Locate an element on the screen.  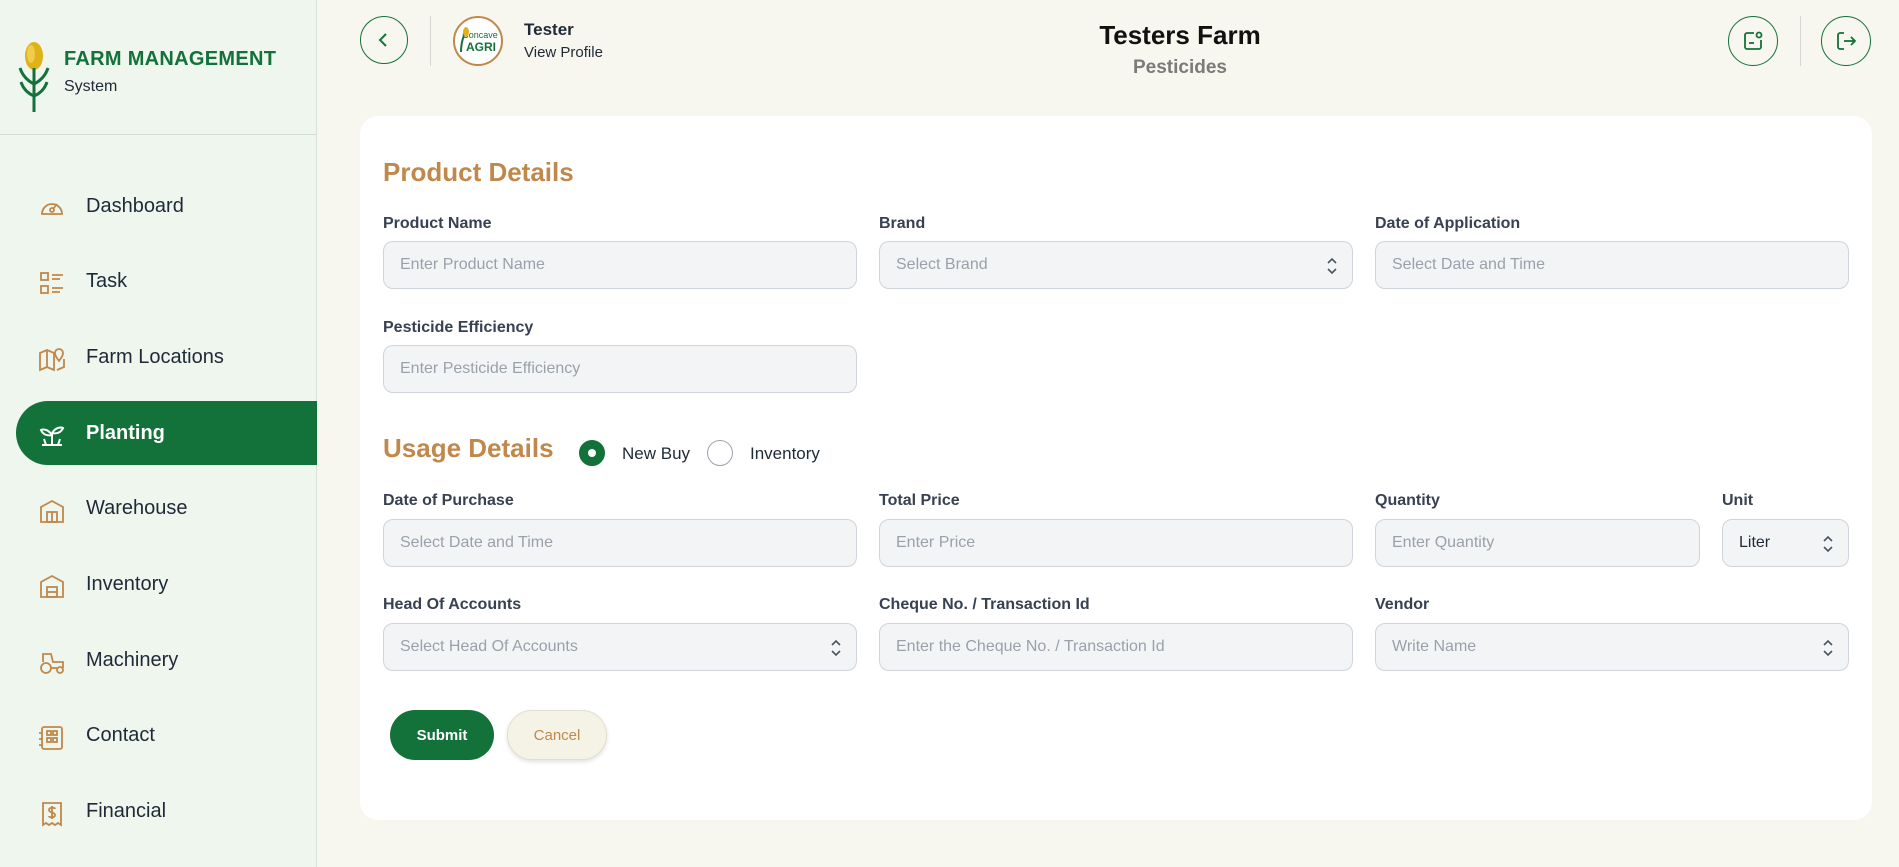
total-price-input: Enter Price is located at coordinates (1116, 543).